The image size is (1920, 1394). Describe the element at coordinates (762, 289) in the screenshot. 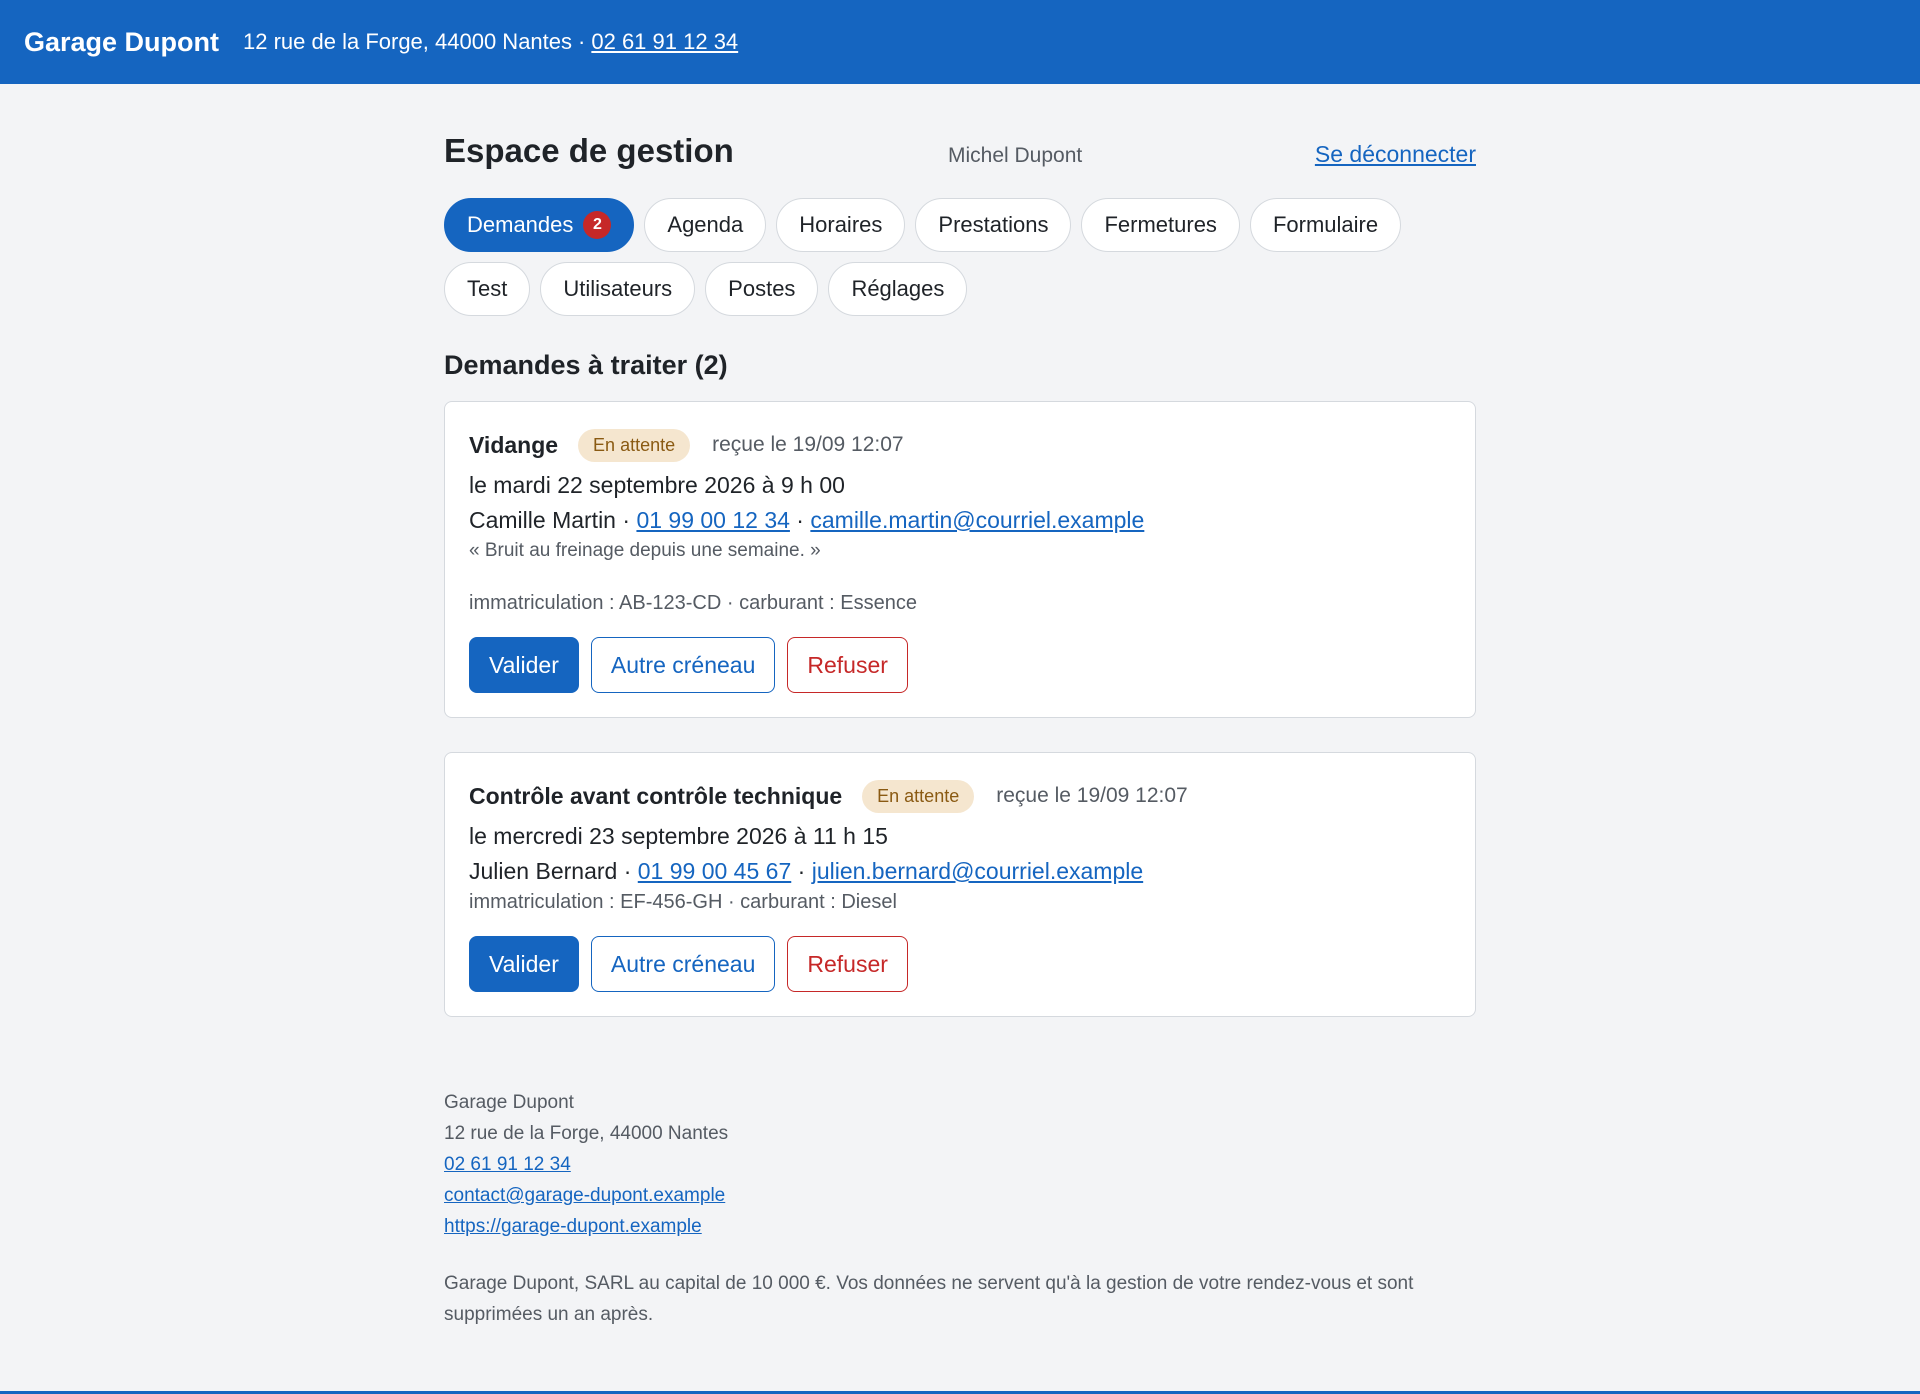

I see `tab-postes: Postes` at that location.